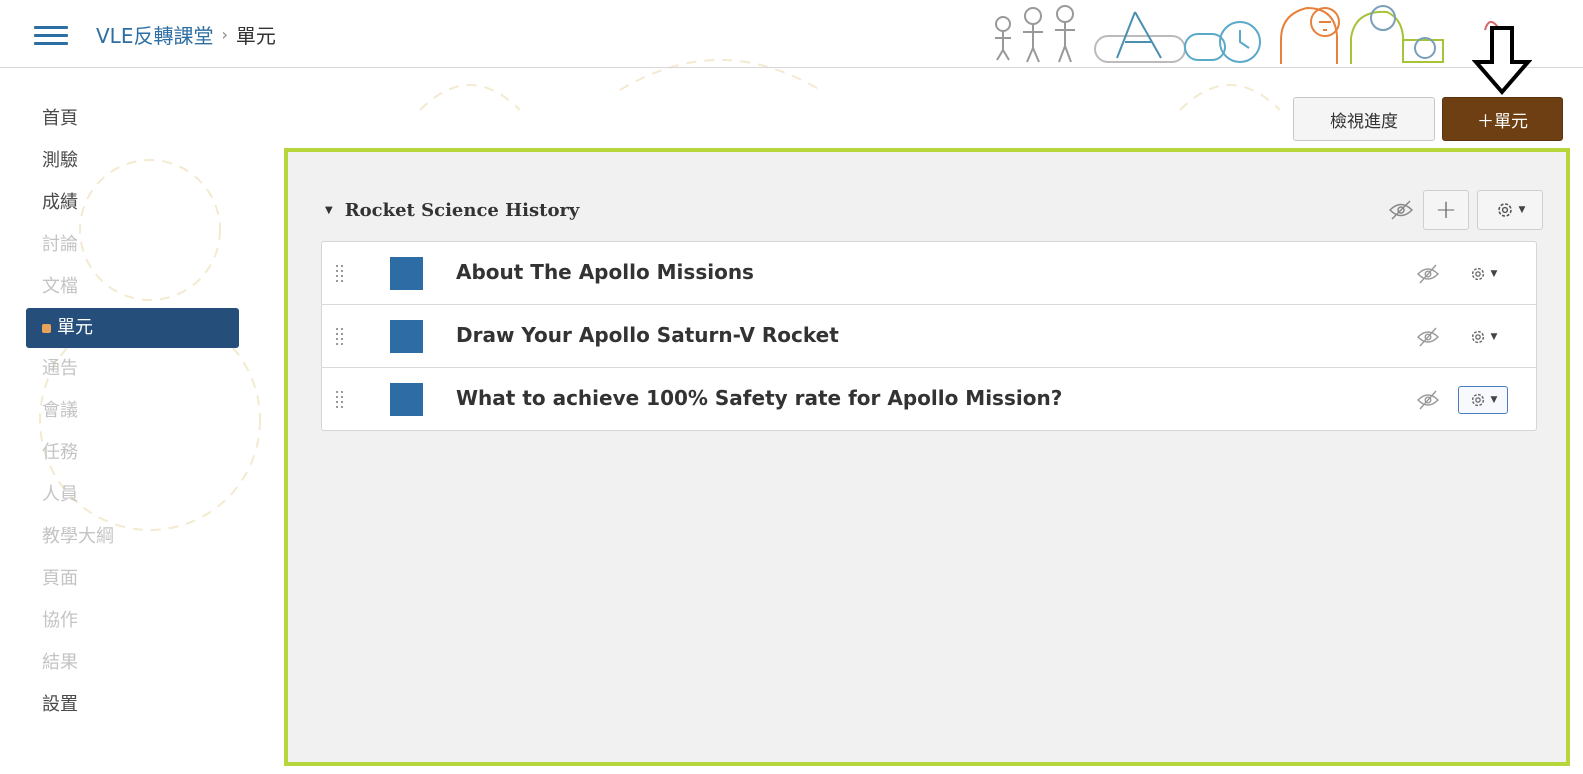  What do you see at coordinates (60, 118) in the screenshot?
I see `sidebar-item-label: 首頁` at bounding box center [60, 118].